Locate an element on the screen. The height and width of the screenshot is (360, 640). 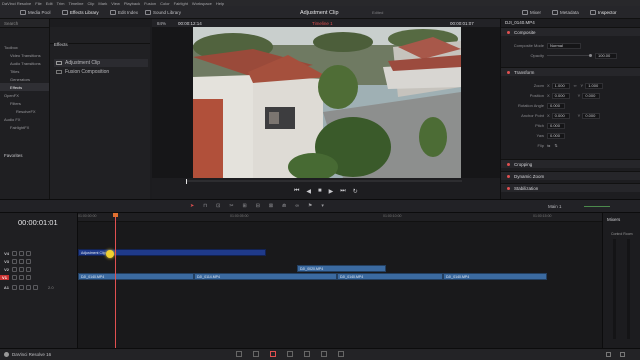
position-y-field: 0.000 is located at coordinates (591, 95).